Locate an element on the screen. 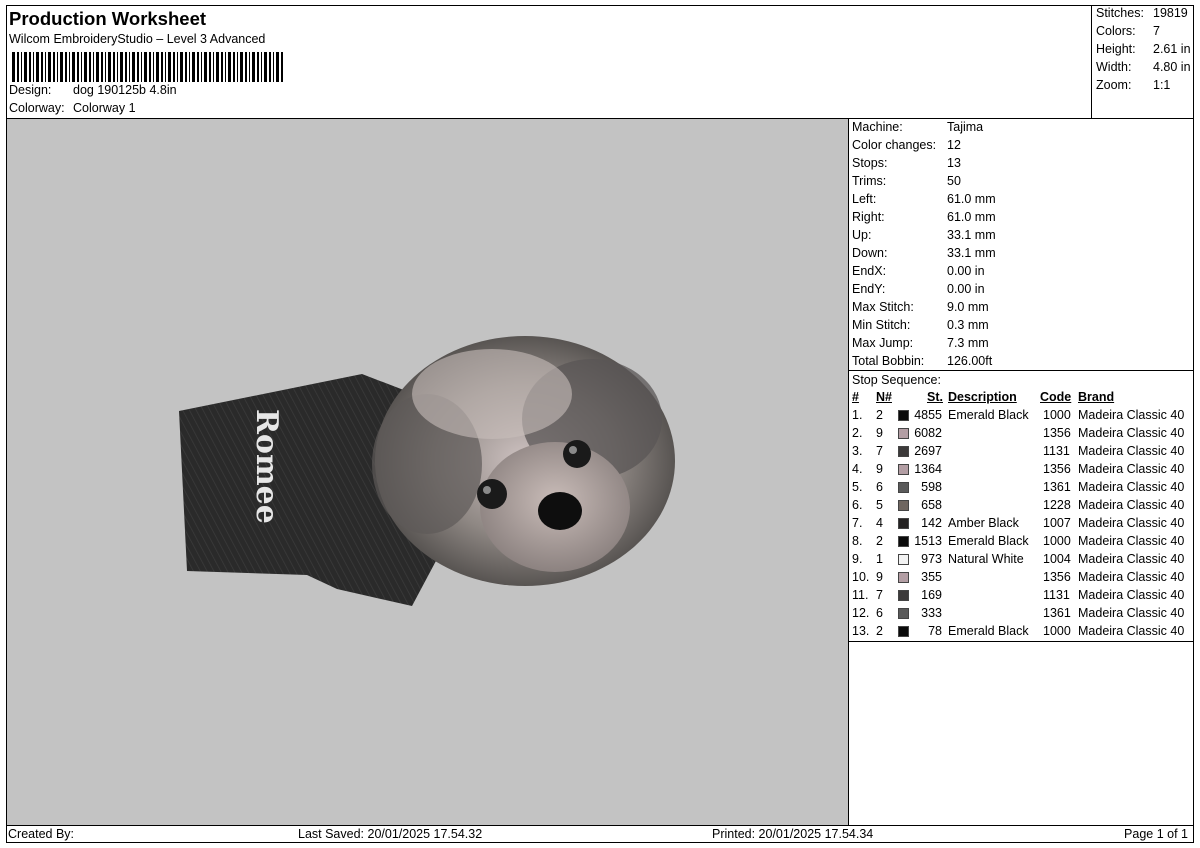  stat-label: Stitches: is located at coordinates (1120, 13).